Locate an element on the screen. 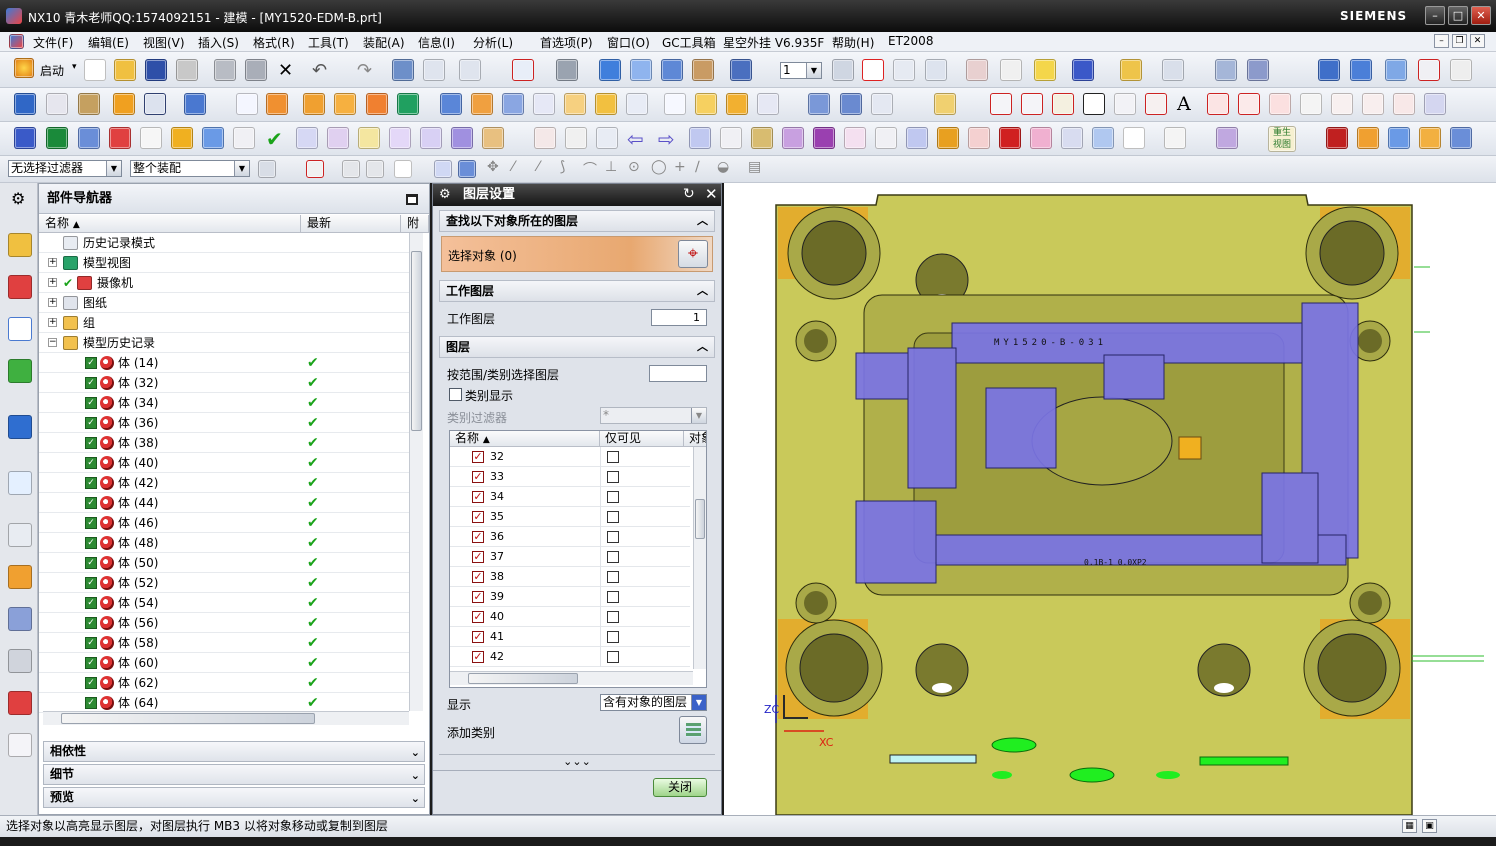 This screenshot has width=1496, height=846. snap-tangent-icon: ⊥ is located at coordinates (611, 167).